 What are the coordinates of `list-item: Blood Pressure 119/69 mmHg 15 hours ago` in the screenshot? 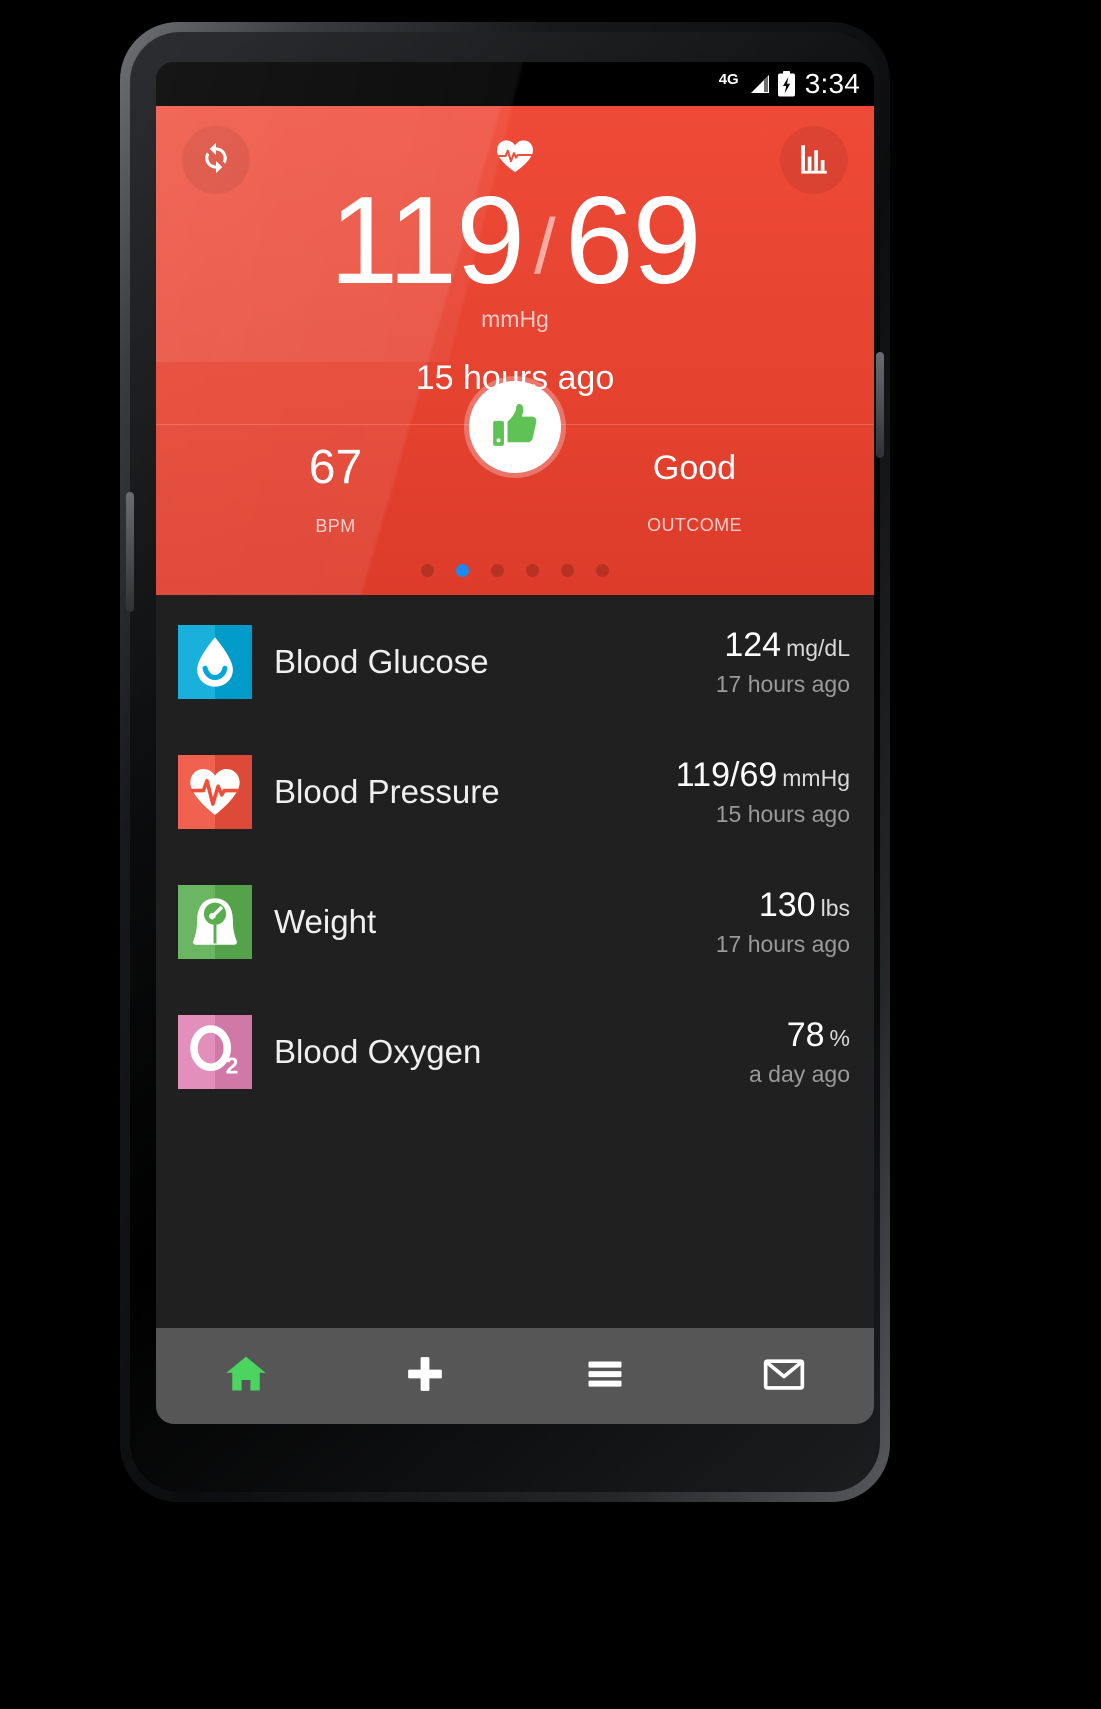 It's located at (515, 792).